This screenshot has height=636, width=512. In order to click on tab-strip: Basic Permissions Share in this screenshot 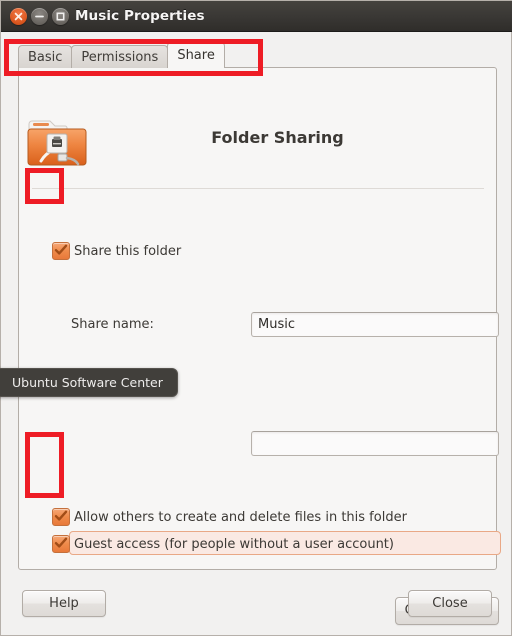, I will do `click(121, 55)`.